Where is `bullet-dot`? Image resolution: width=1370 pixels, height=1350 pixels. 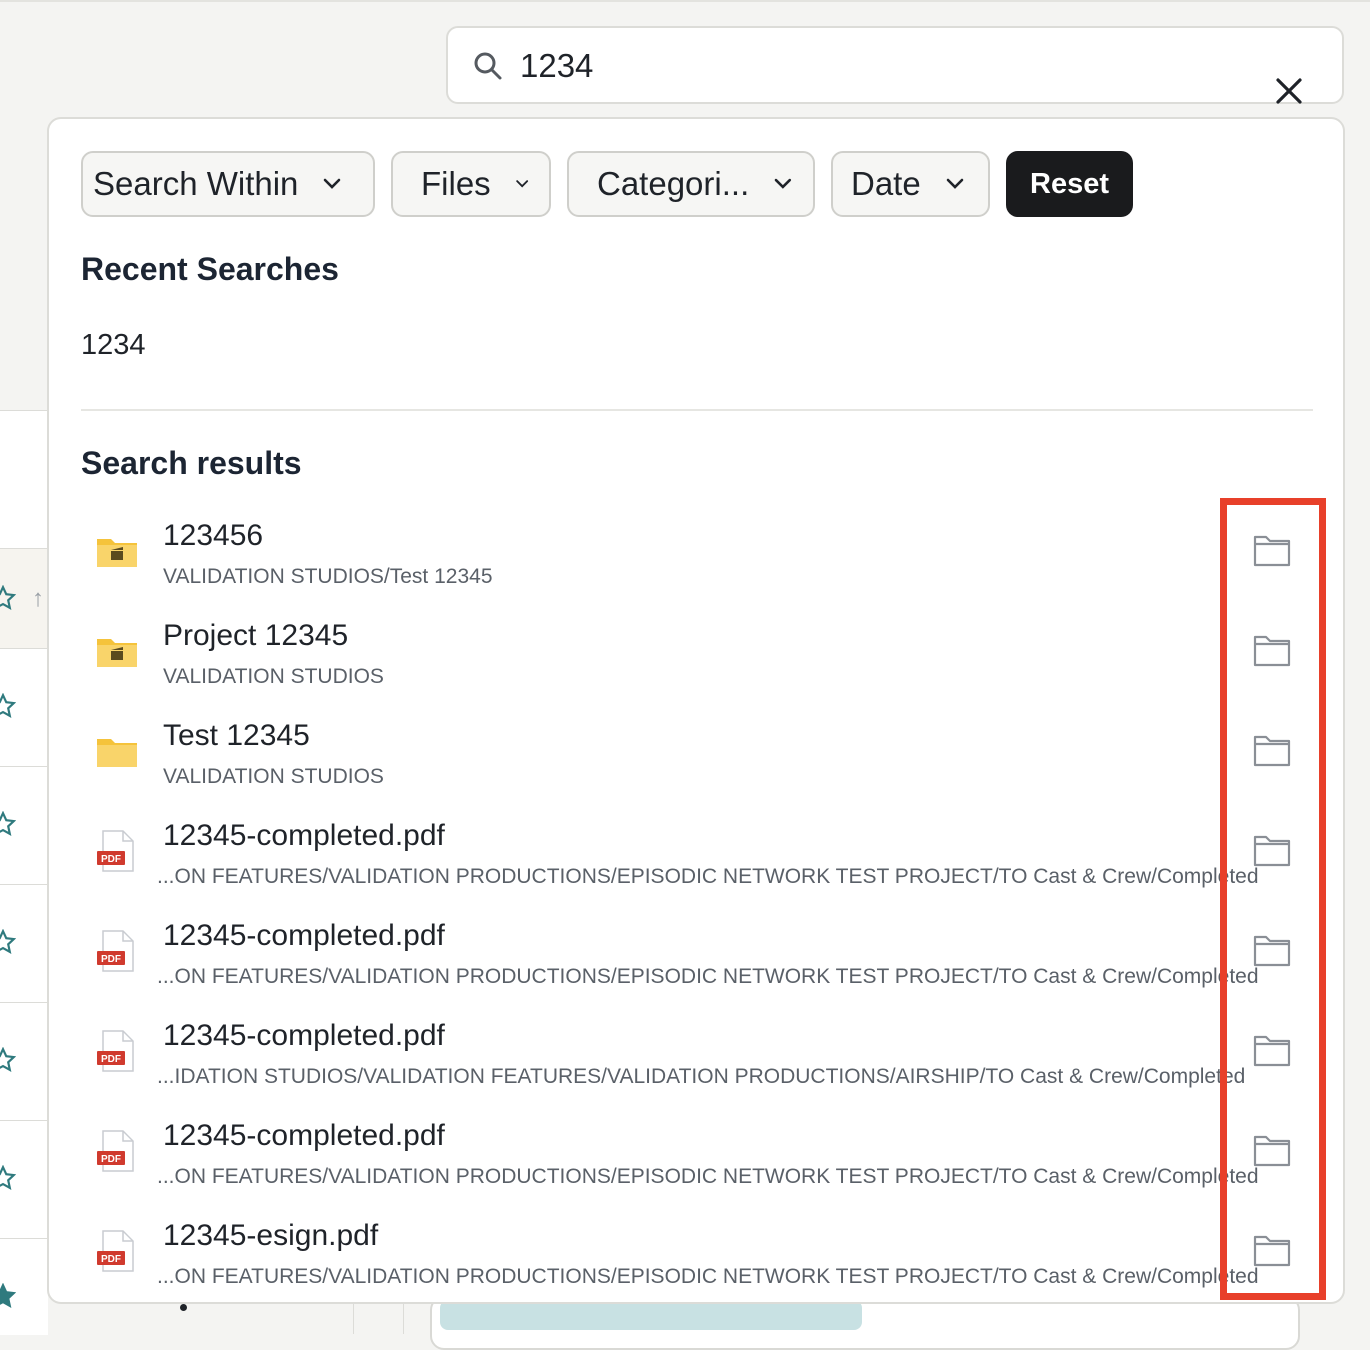 bullet-dot is located at coordinates (183, 1307).